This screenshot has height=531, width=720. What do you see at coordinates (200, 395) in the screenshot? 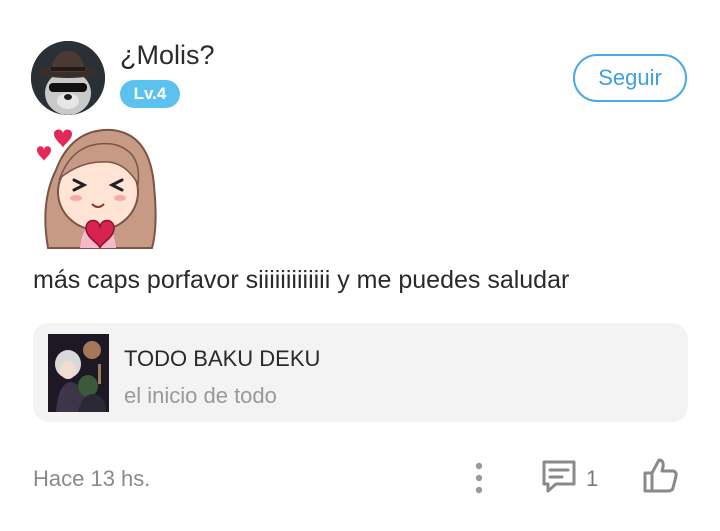
I see `post-subtitle: el inicio de todo` at bounding box center [200, 395].